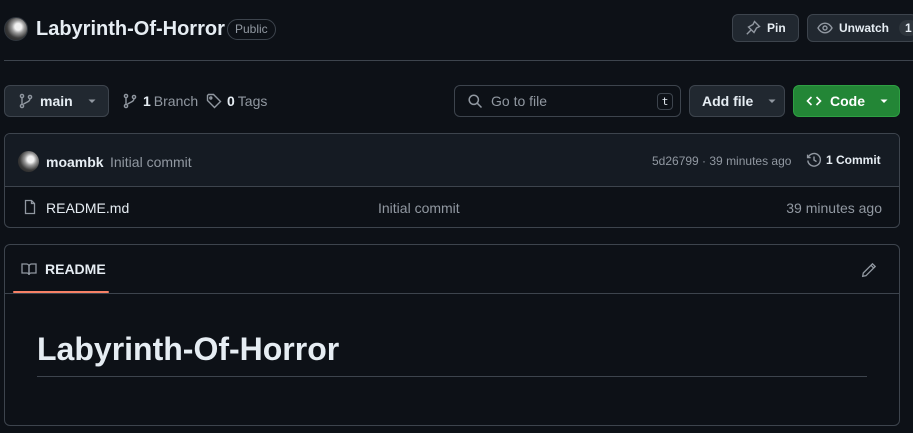 The height and width of the screenshot is (433, 913). I want to click on tag-word: Tags, so click(252, 101).